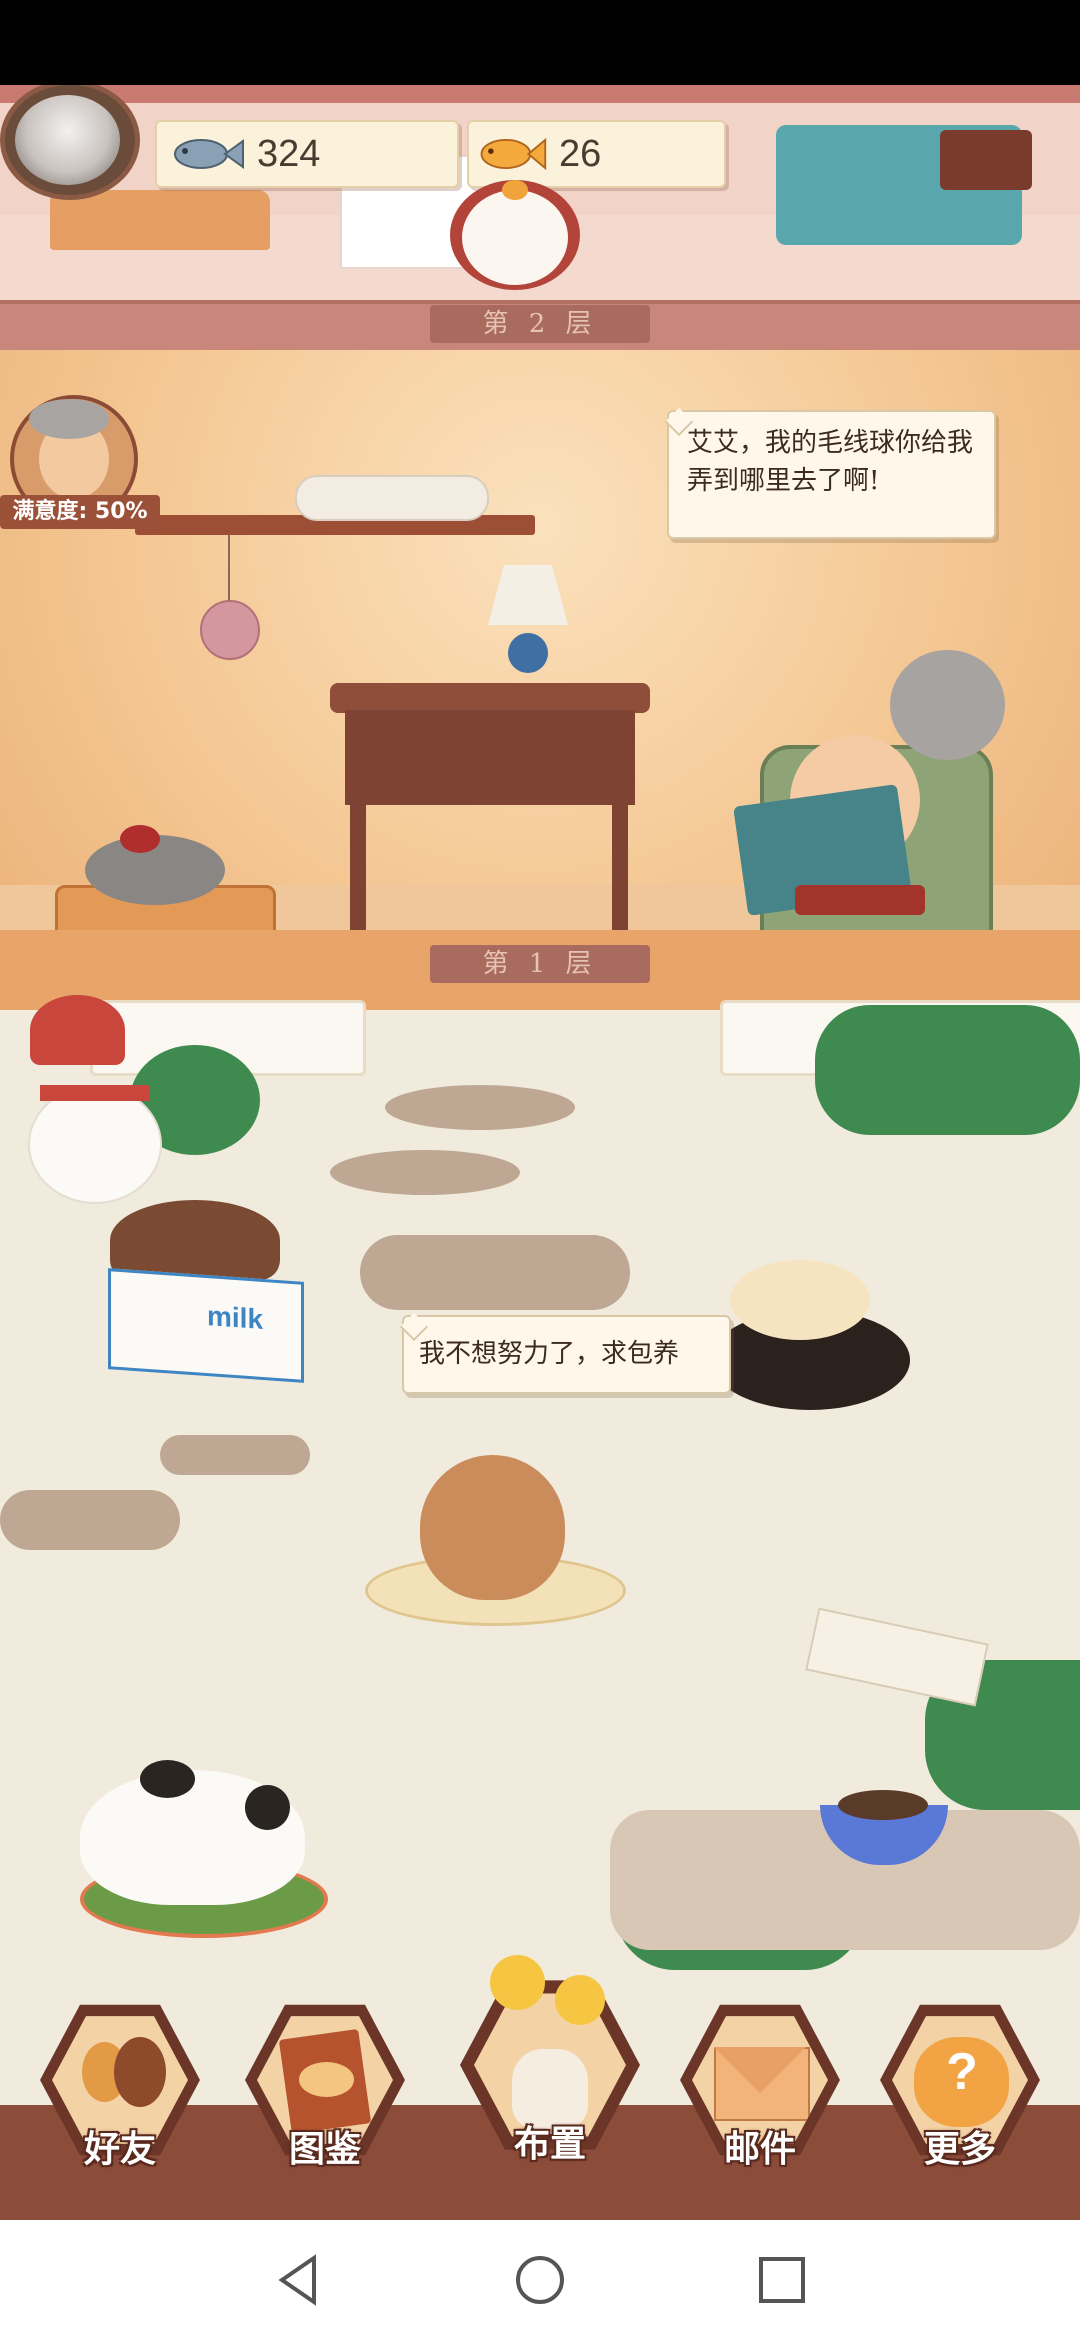 This screenshot has width=1080, height=2340. I want to click on yarn-ball-icon, so click(230, 630).